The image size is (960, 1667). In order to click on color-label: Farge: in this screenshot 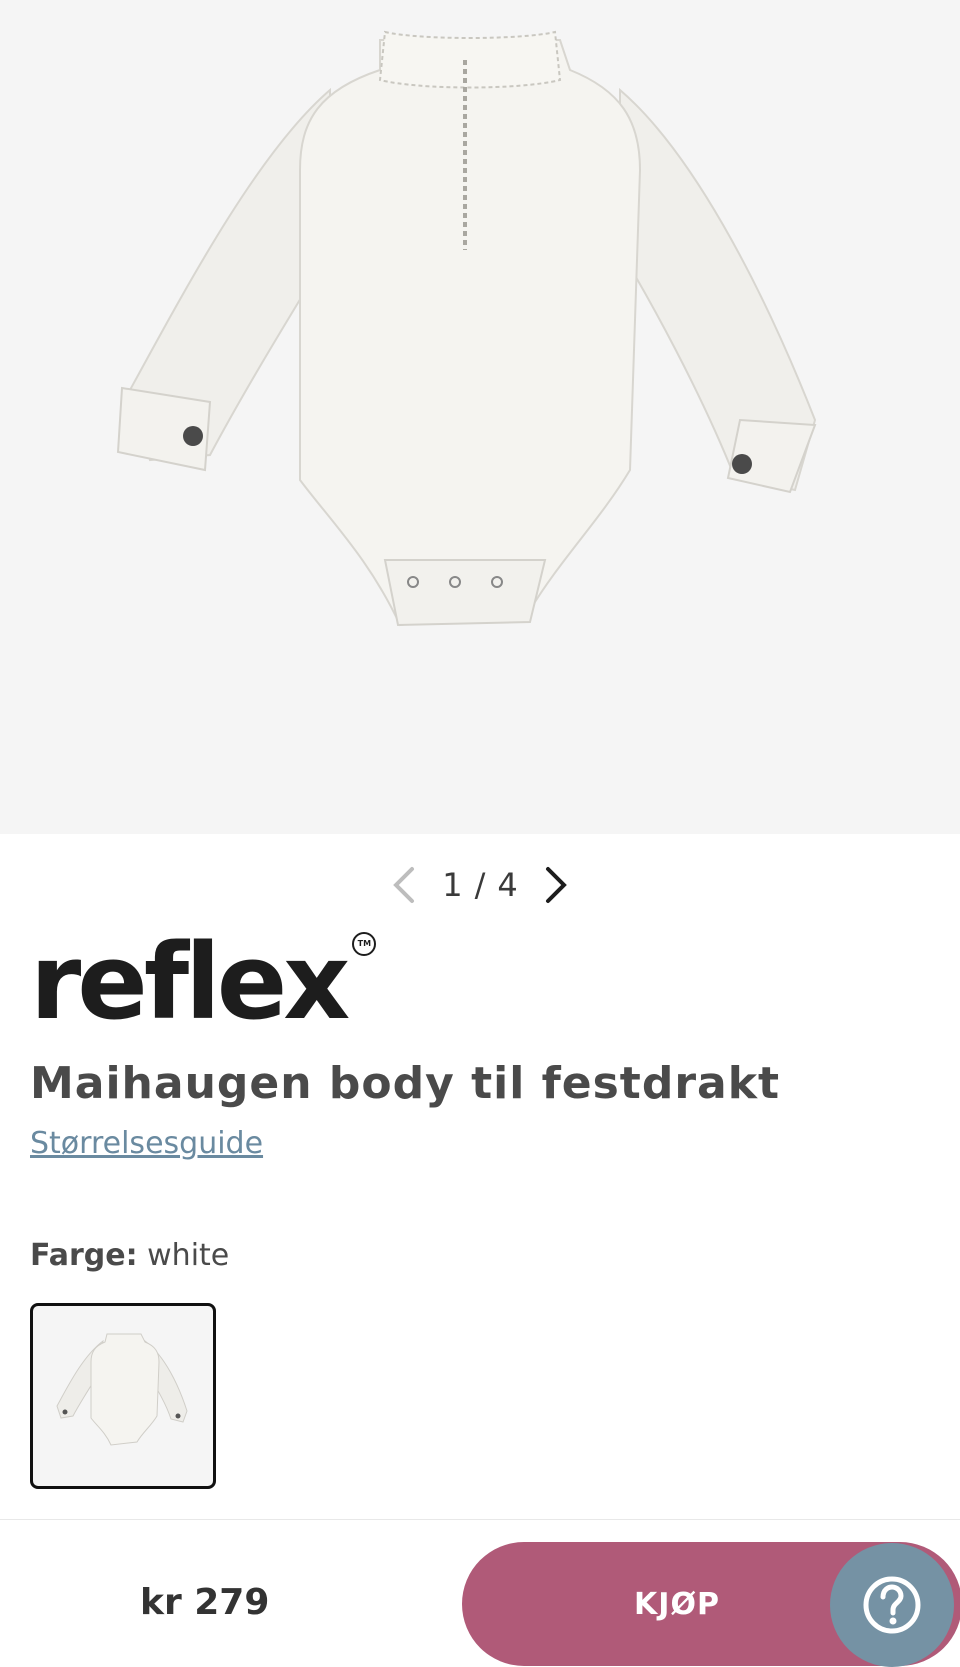, I will do `click(84, 1255)`.